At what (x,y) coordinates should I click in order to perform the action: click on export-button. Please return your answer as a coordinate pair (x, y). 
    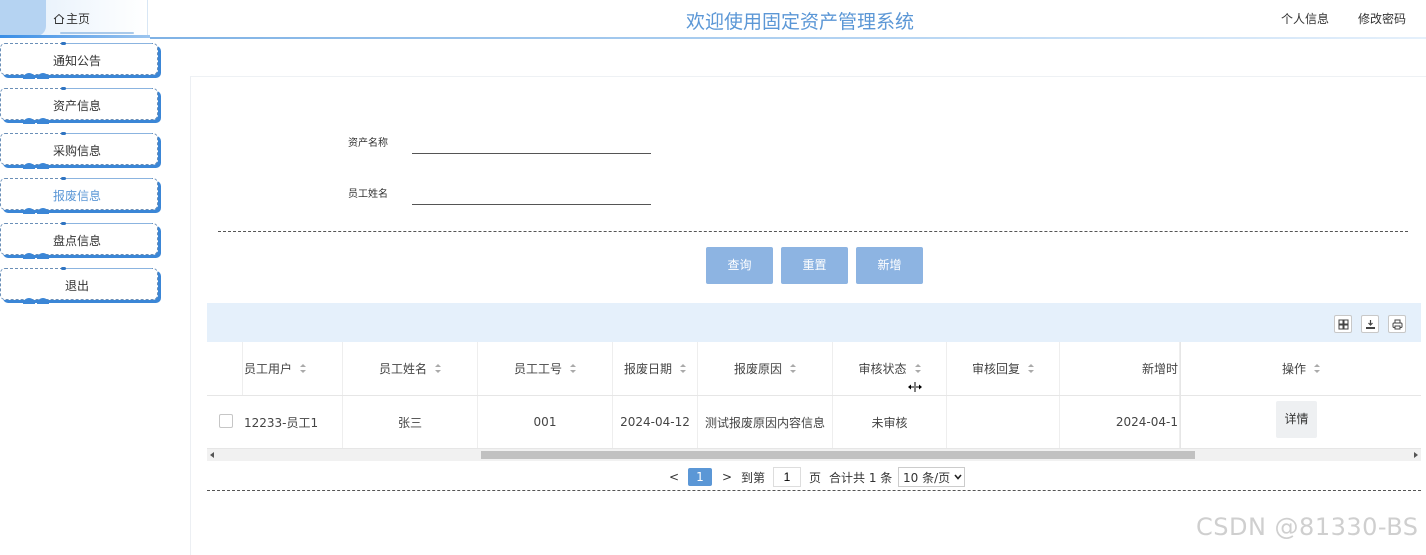
    Looking at the image, I should click on (1370, 324).